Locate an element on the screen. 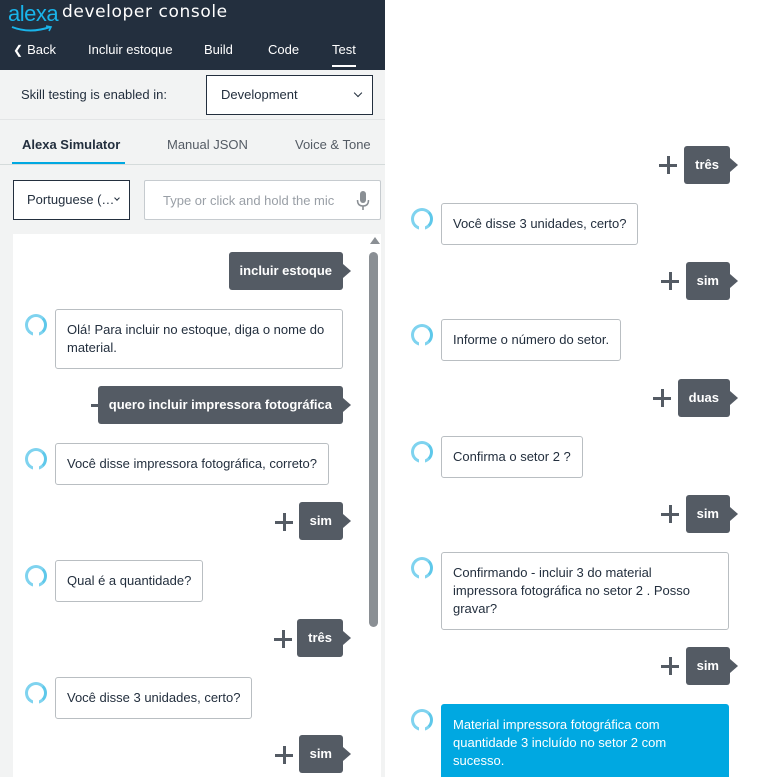 The height and width of the screenshot is (777, 765). testing-label: Skill testing is enabled in: is located at coordinates (94, 94).